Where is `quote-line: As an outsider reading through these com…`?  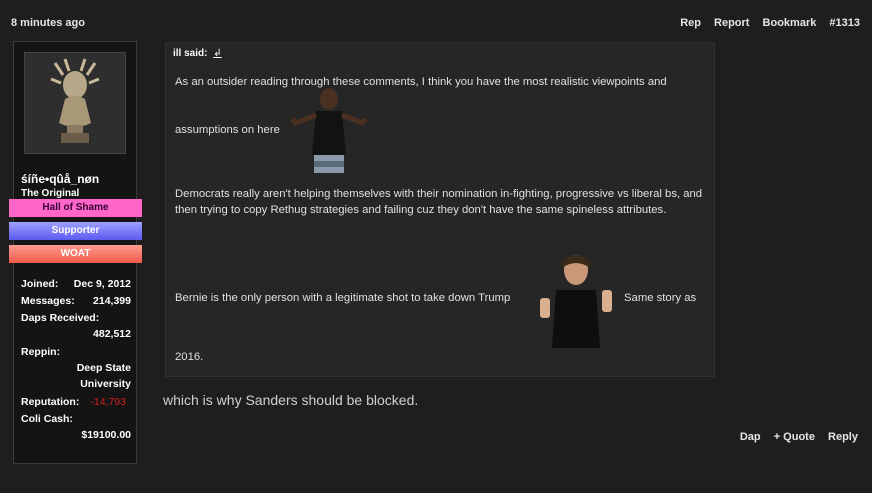
quote-line: As an outsider reading through these com… is located at coordinates (421, 82).